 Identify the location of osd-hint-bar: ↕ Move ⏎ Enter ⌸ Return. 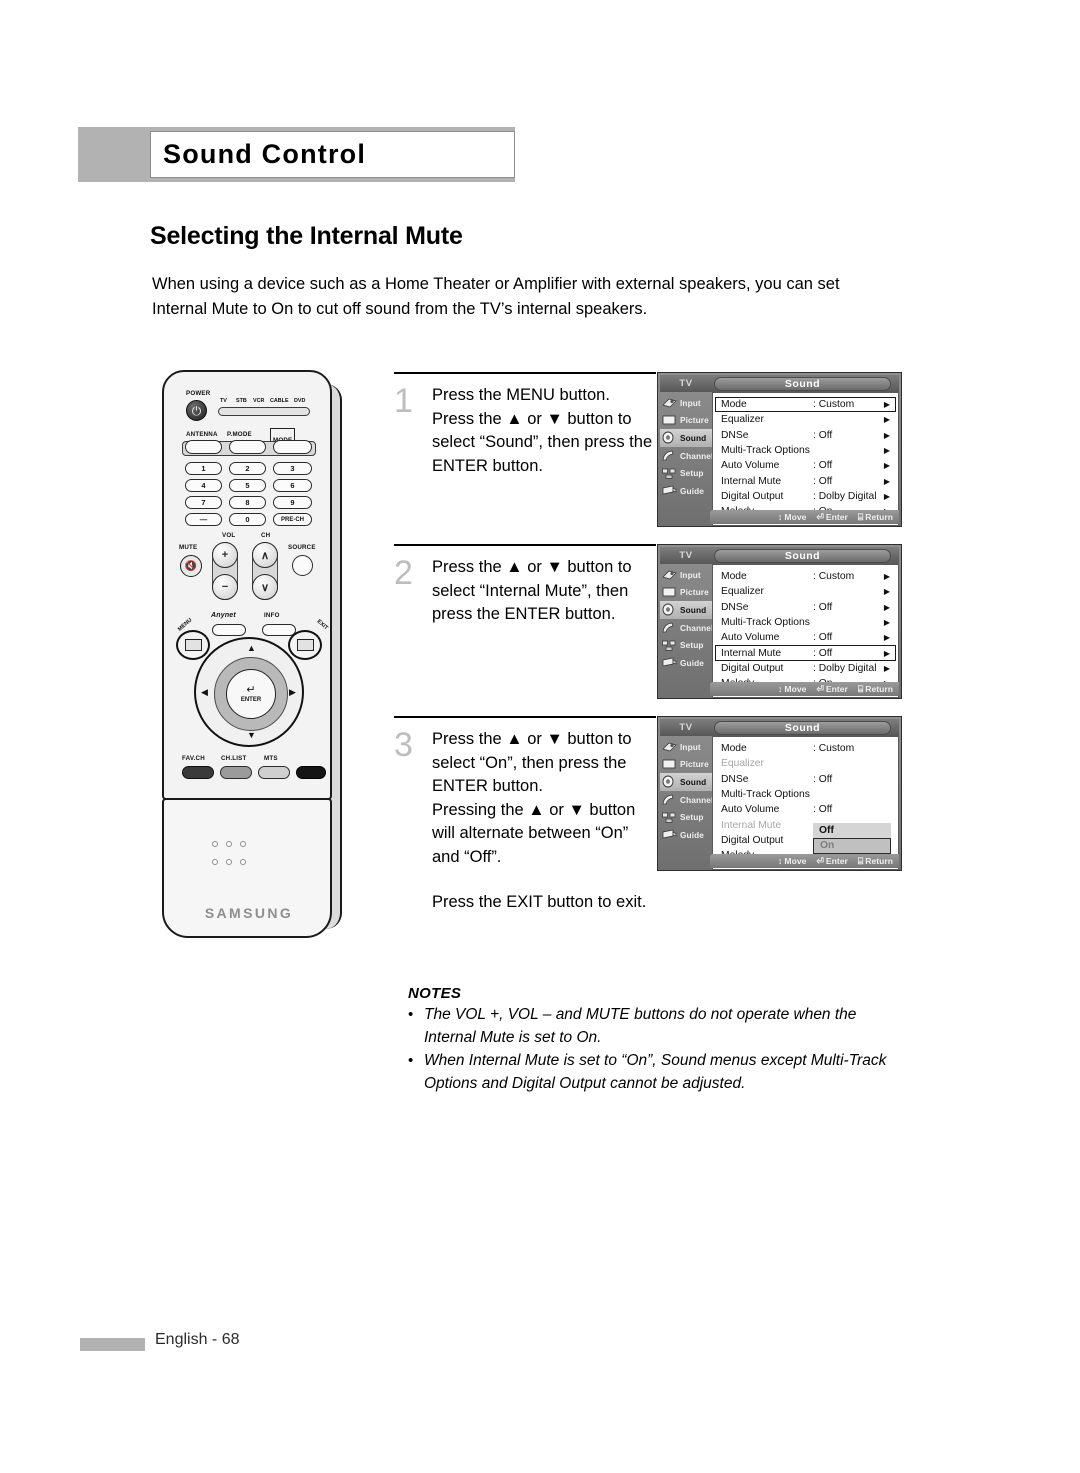
(804, 861).